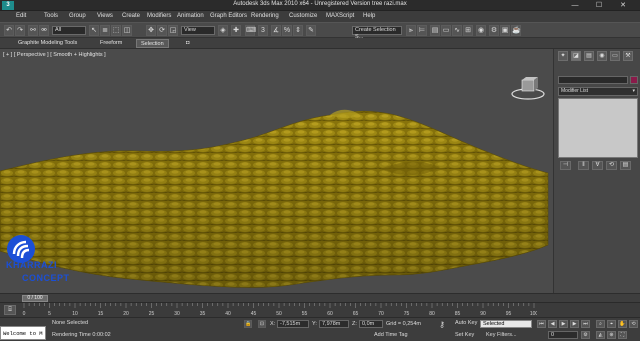 This screenshot has width=640, height=341. What do you see at coordinates (481, 30) in the screenshot?
I see `material-editor-button: ◉` at bounding box center [481, 30].